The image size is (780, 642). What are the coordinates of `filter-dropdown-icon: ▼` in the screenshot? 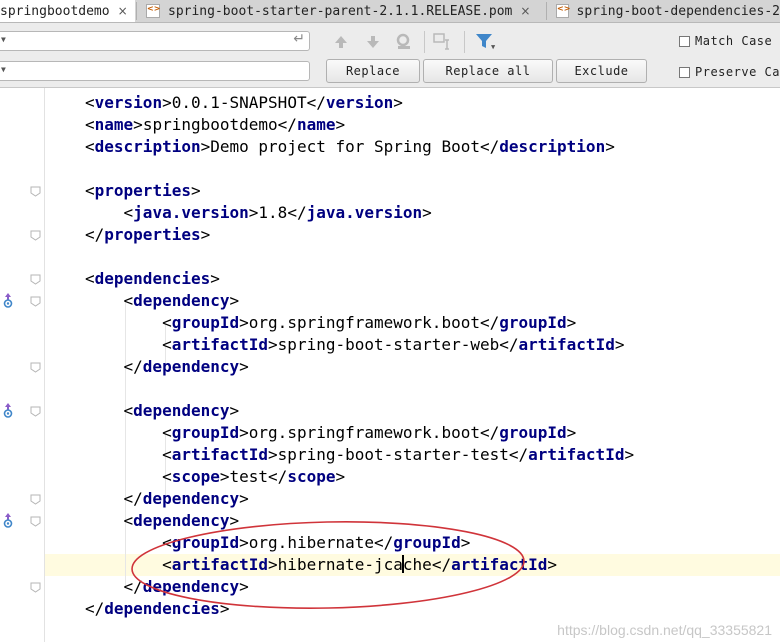 It's located at (493, 47).